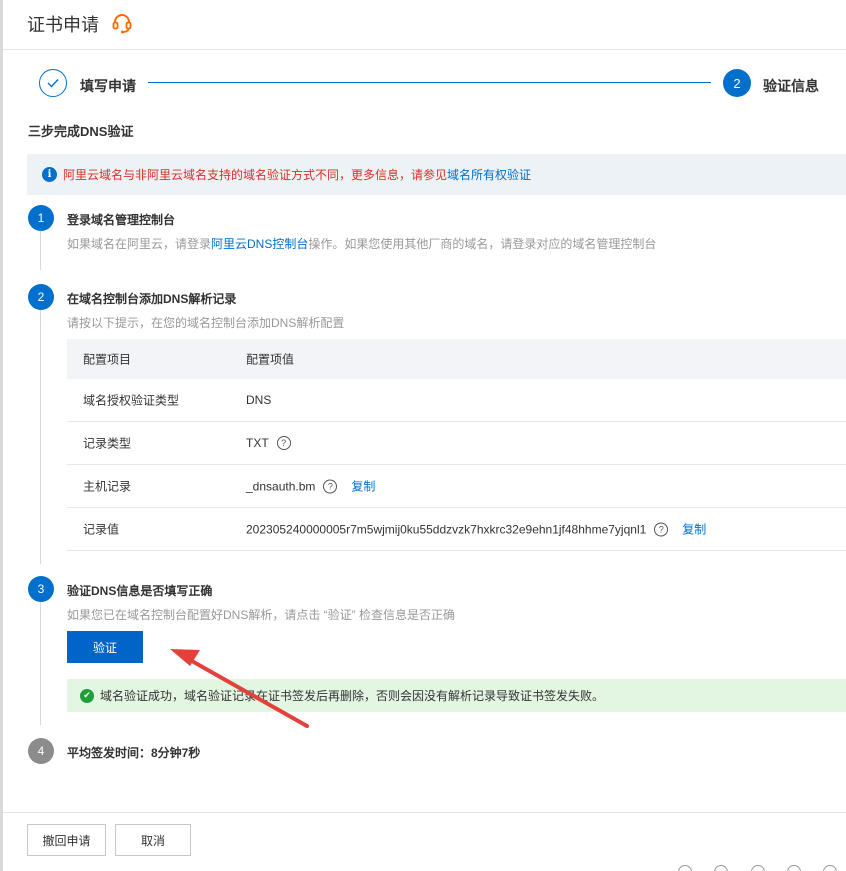  What do you see at coordinates (424, 84) in the screenshot?
I see `step-progress: 填写申请 2 验证信息` at bounding box center [424, 84].